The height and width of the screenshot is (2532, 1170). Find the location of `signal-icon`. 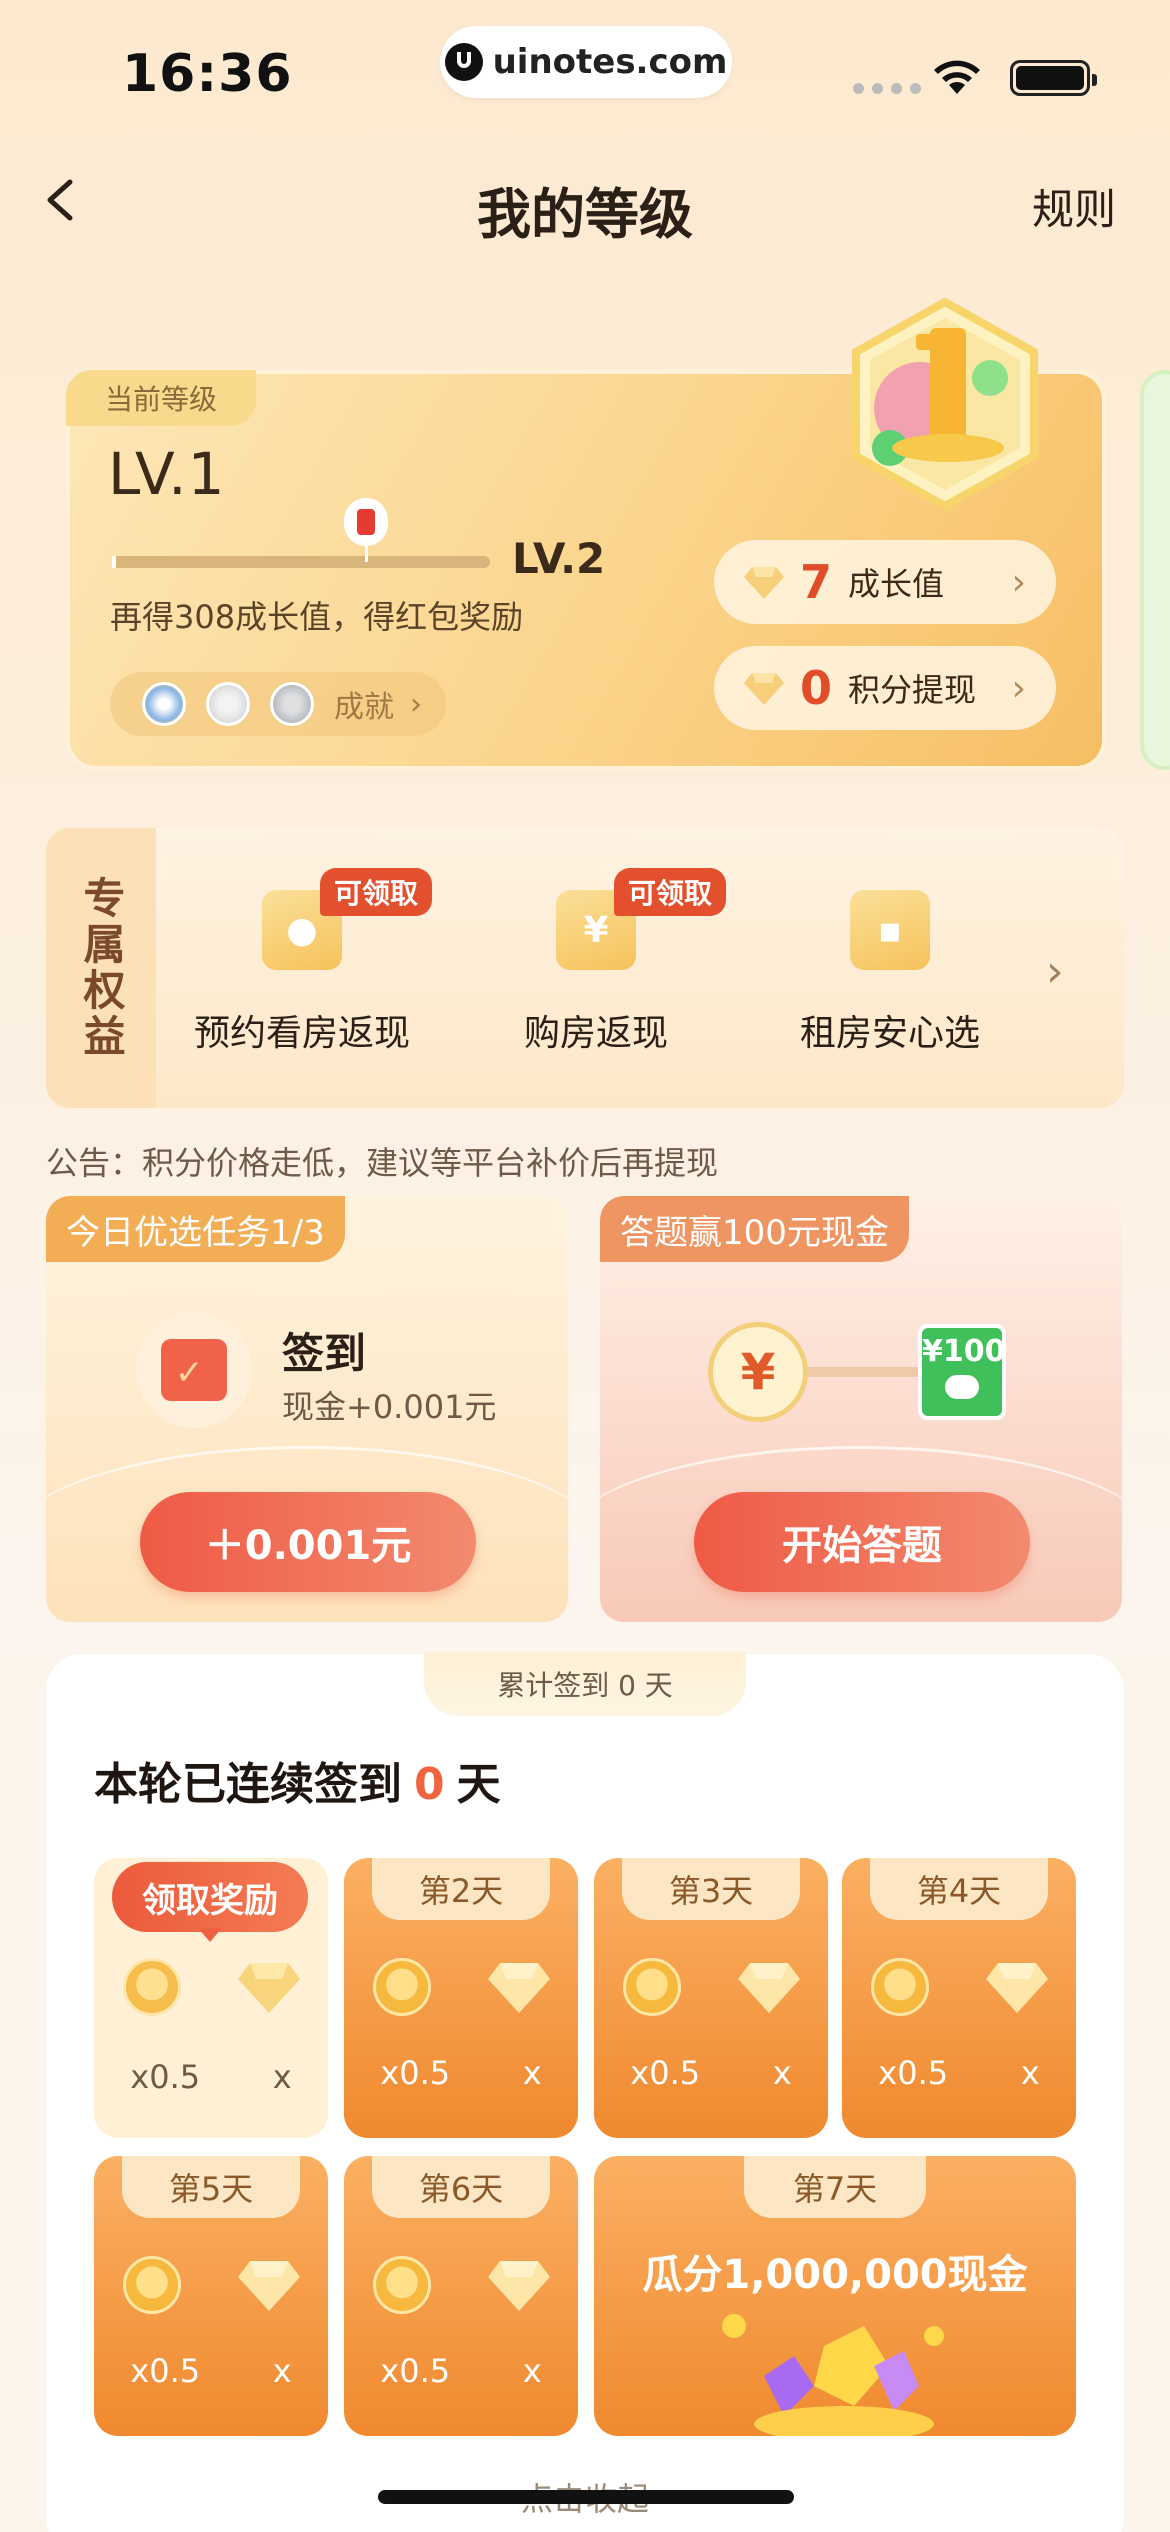

signal-icon is located at coordinates (887, 88).